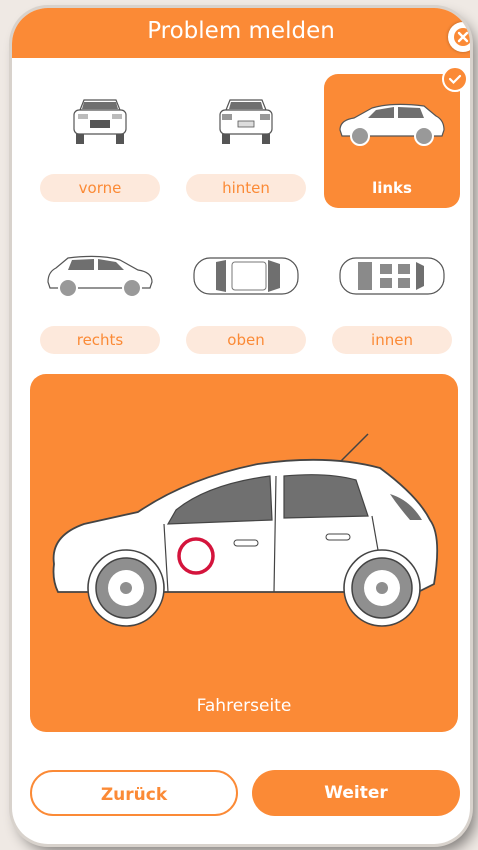  Describe the element at coordinates (134, 793) in the screenshot. I see `back-button: Zurück` at that location.